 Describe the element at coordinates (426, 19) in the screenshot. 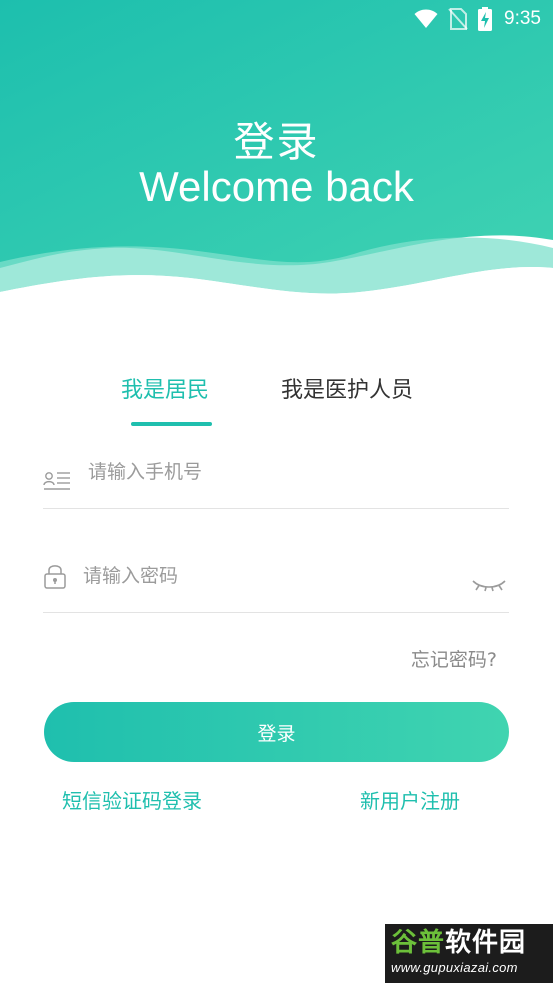

I see `wifi-icon` at that location.